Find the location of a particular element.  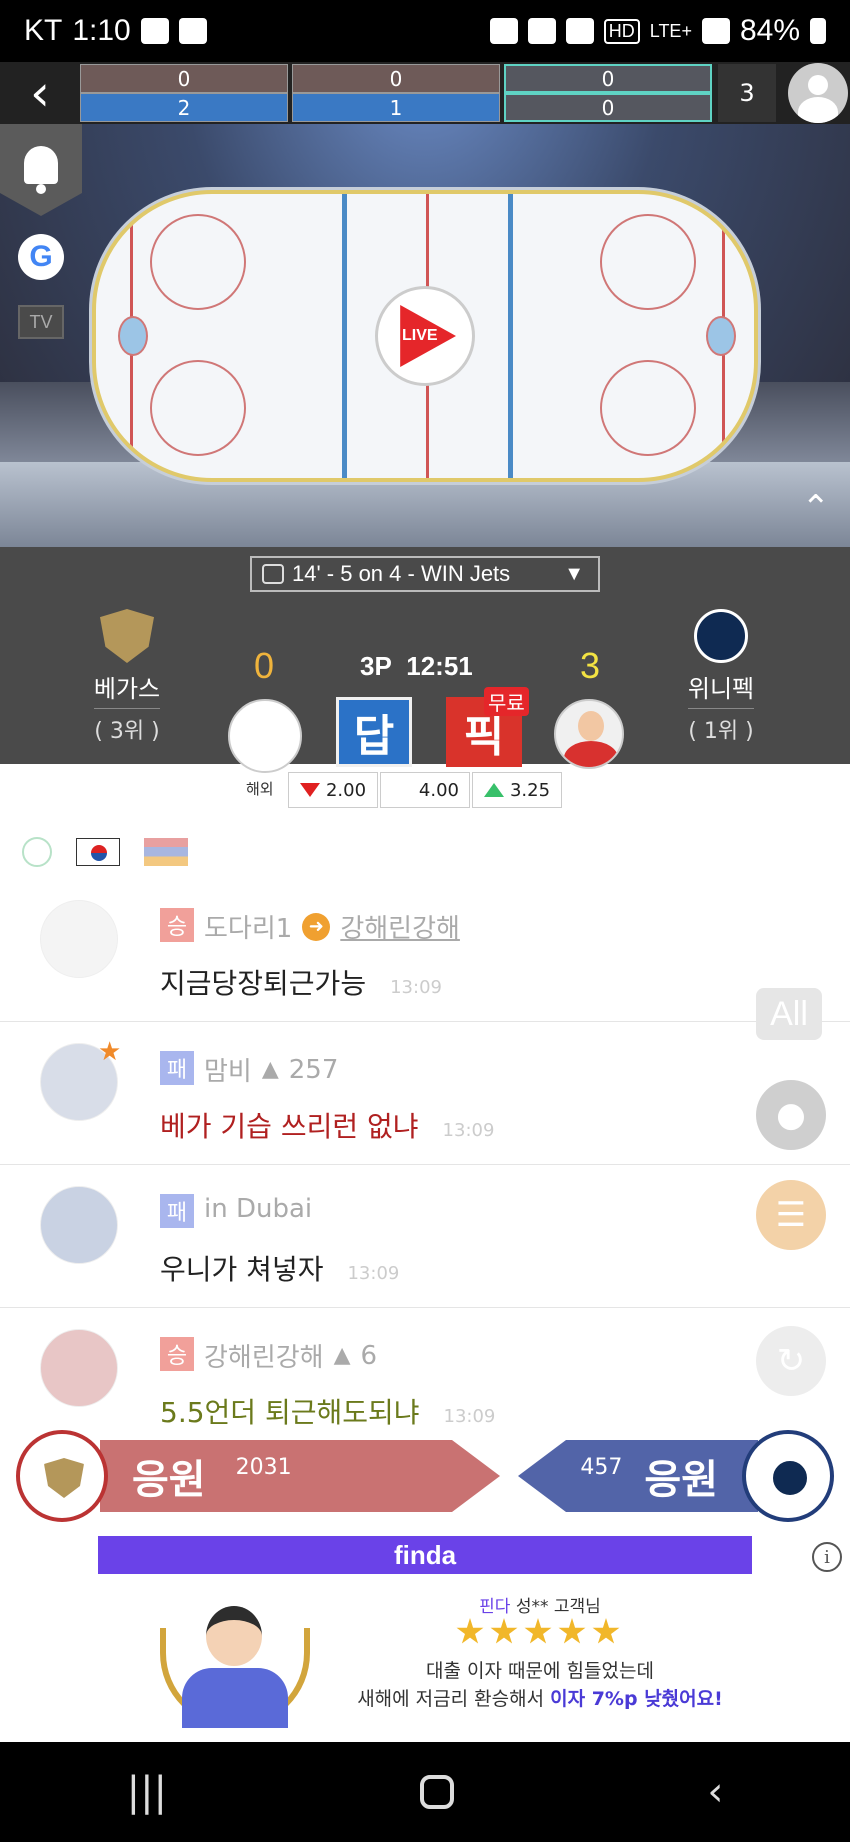

dropdown-triangle-icon: ▼ is located at coordinates (574, 573).